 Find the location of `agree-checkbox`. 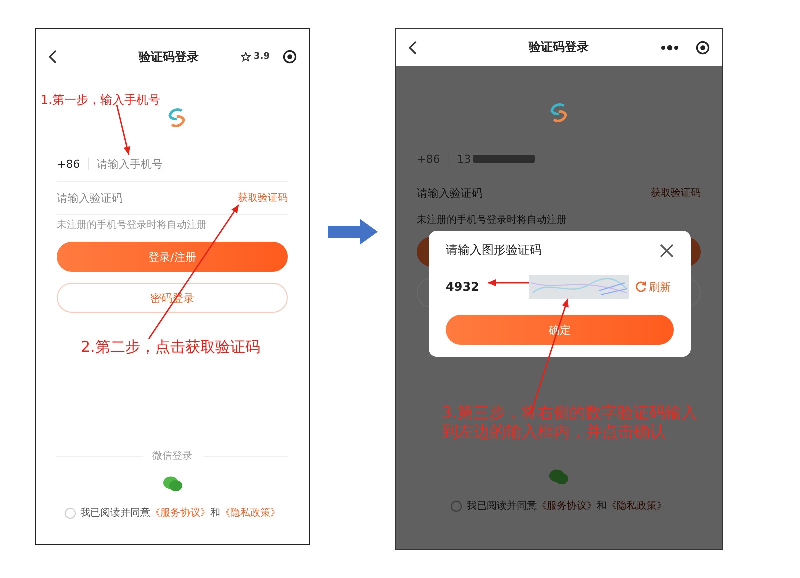

agree-checkbox is located at coordinates (456, 506).